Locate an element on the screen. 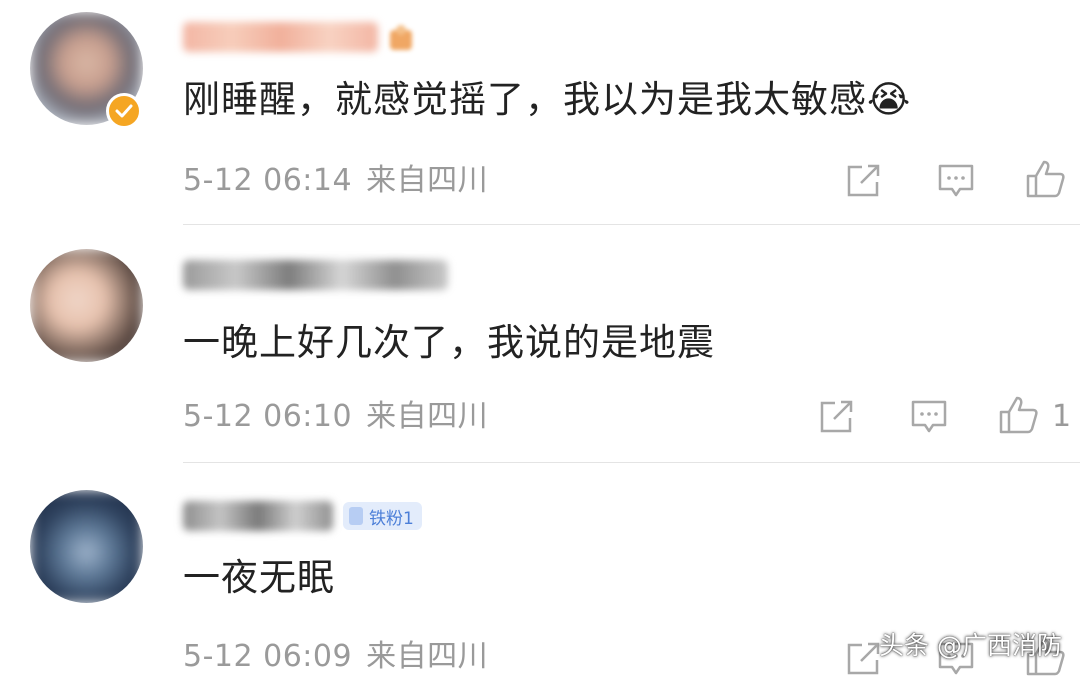  fan-badge-label: 铁粉1 is located at coordinates (391, 518).